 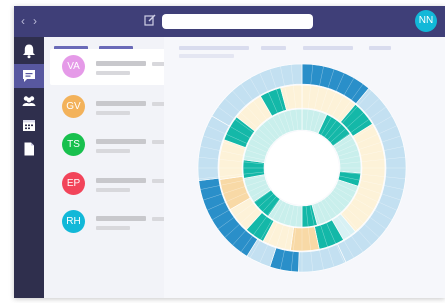 I want to click on rail-item-activity, so click(x=29, y=51).